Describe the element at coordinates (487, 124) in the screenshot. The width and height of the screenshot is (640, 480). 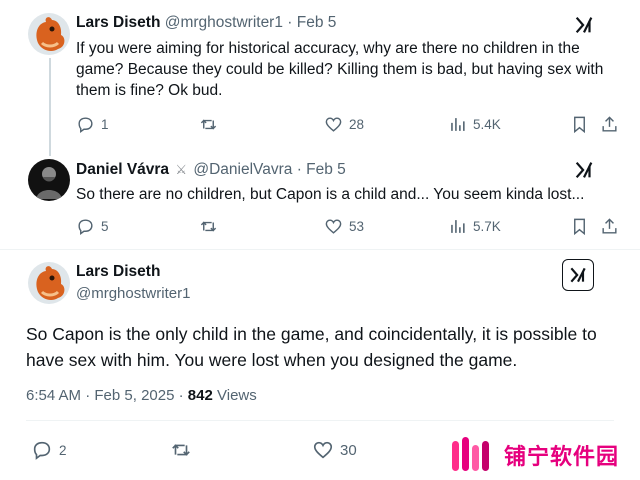
I see `view-count: 5.4K` at that location.